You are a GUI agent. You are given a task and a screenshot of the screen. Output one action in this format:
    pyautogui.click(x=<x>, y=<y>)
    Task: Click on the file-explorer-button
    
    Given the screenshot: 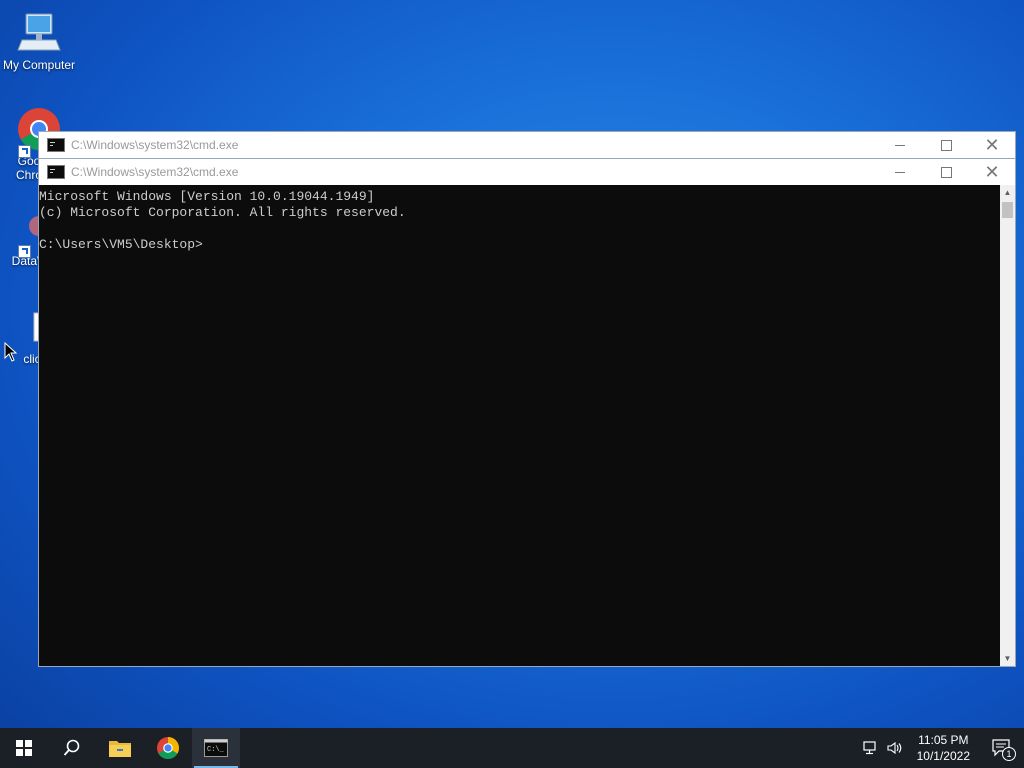 What is the action you would take?
    pyautogui.click(x=120, y=748)
    